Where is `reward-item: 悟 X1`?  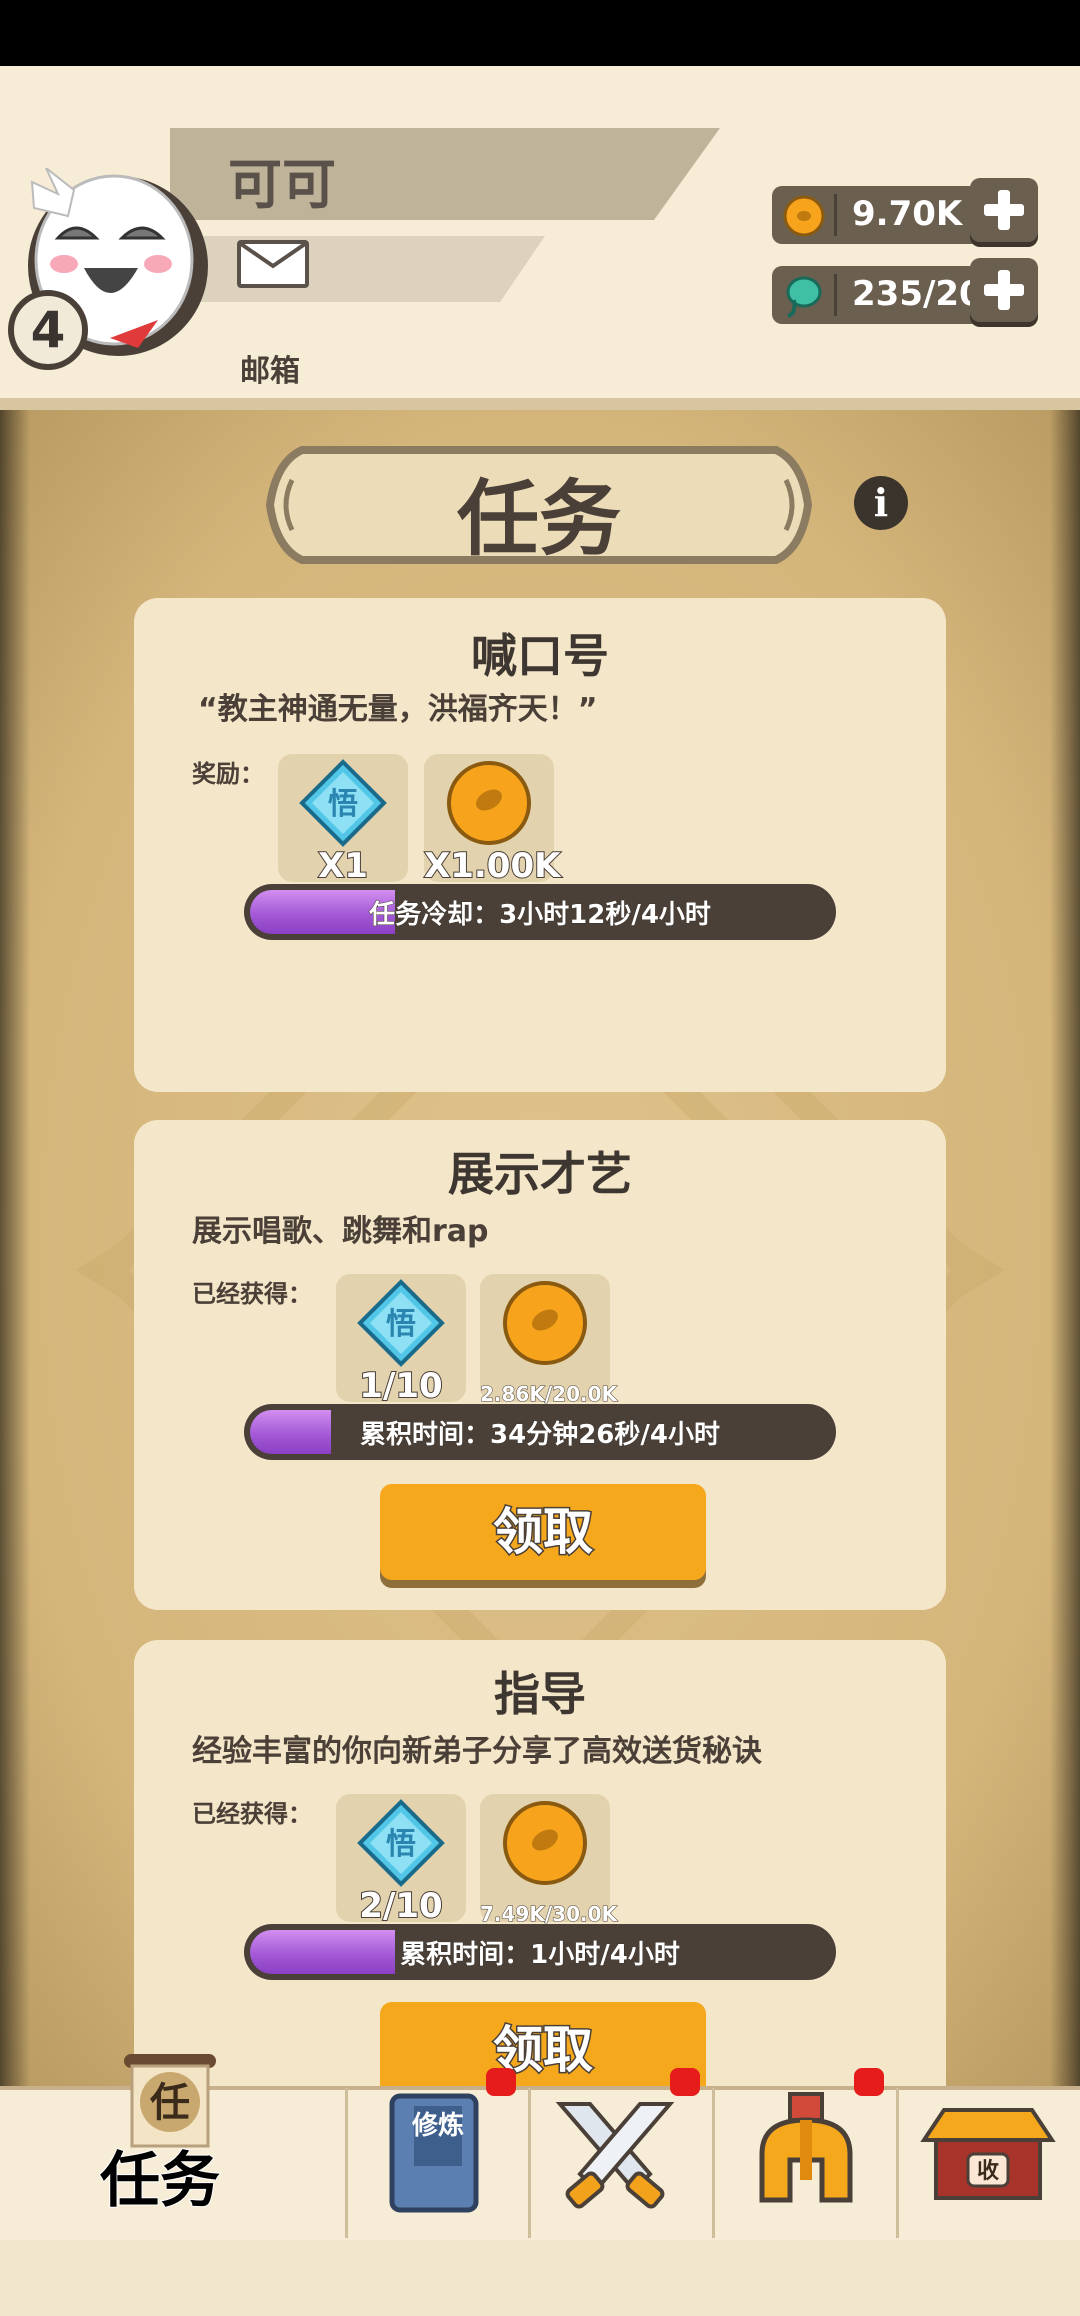
reward-item: 悟 X1 is located at coordinates (343, 820).